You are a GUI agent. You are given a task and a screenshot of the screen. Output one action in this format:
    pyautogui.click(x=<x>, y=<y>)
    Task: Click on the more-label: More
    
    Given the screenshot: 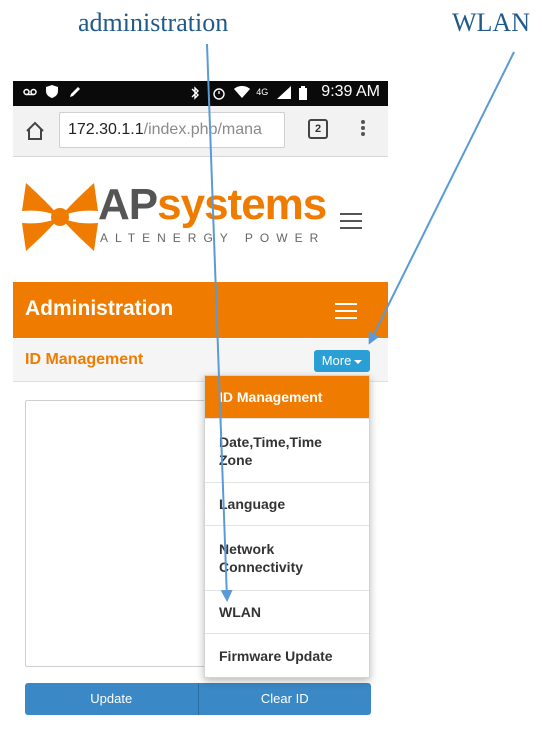 What is the action you would take?
    pyautogui.click(x=336, y=360)
    